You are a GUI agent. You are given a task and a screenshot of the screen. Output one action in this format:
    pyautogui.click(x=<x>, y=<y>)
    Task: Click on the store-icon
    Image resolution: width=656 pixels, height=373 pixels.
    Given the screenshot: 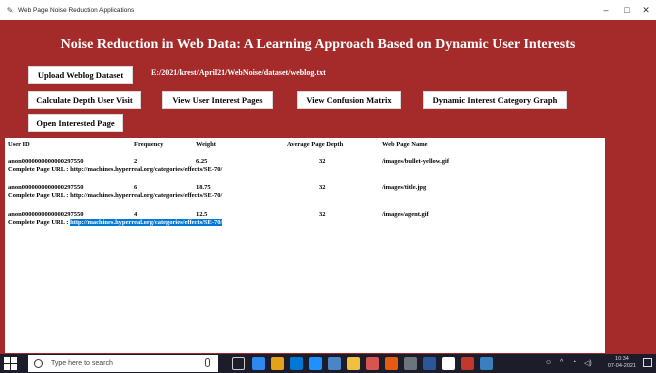 What is the action you would take?
    pyautogui.click(x=296, y=363)
    